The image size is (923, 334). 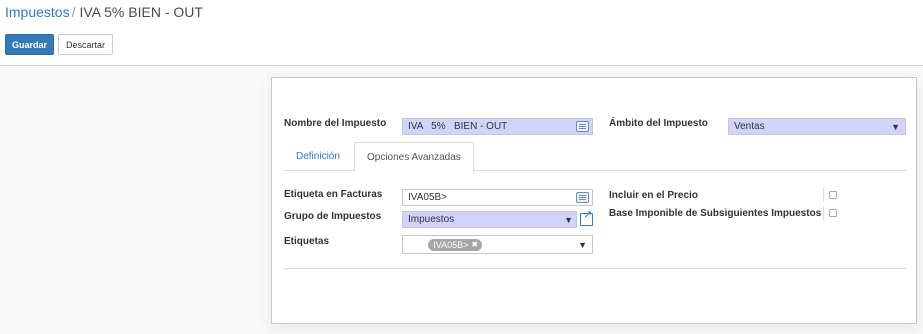 What do you see at coordinates (817, 126) in the screenshot?
I see `tax-scope-select: Ventas ▼` at bounding box center [817, 126].